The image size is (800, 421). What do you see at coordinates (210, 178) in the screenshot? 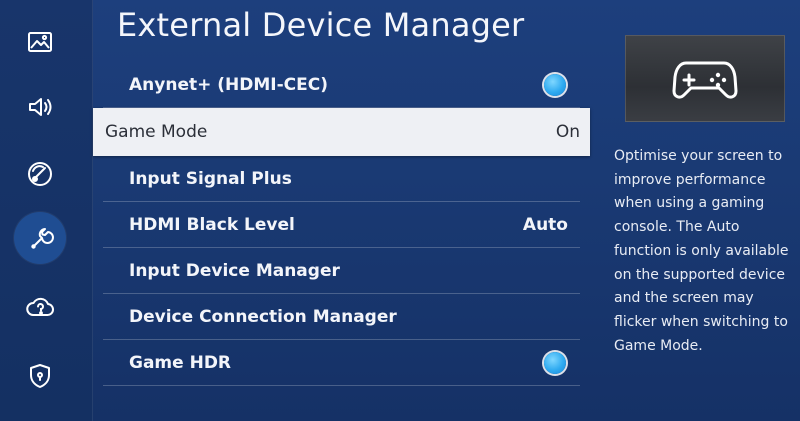
I see `menu-item-label: Input Signal Plus` at bounding box center [210, 178].